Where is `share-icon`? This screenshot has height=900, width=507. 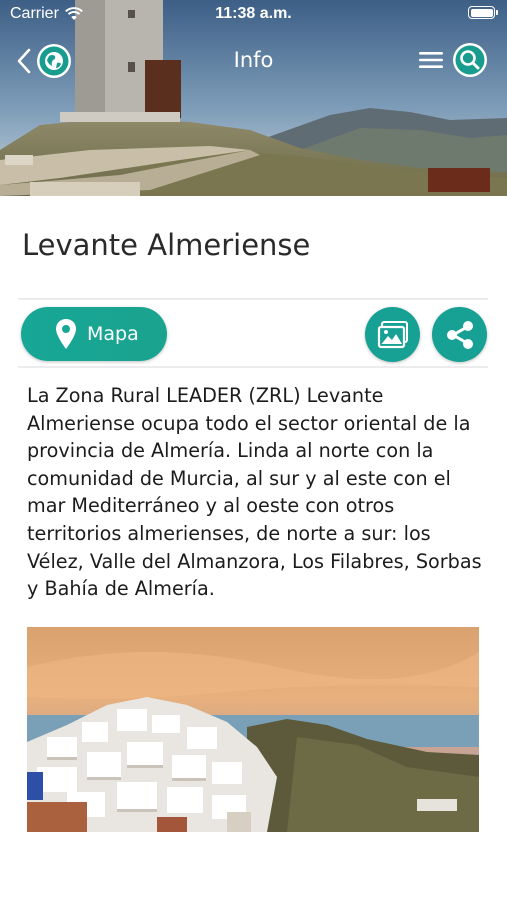 share-icon is located at coordinates (459, 334).